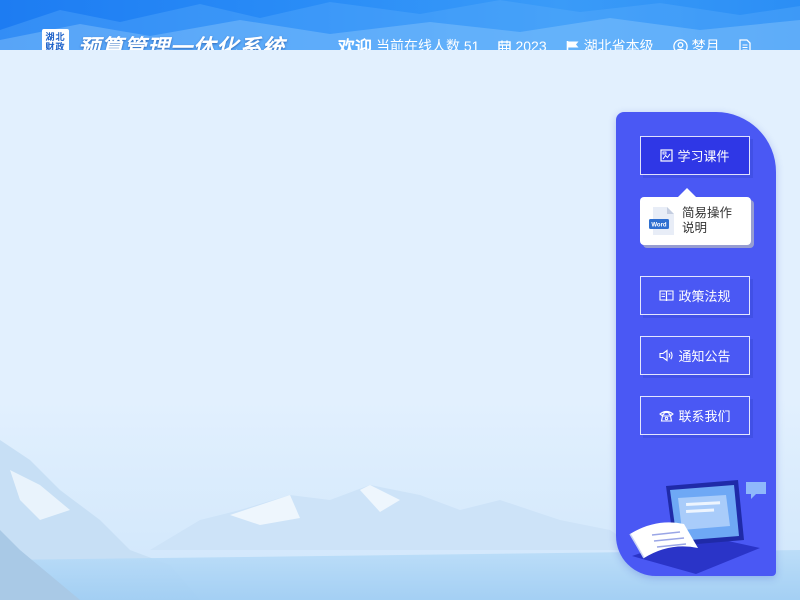 The width and height of the screenshot is (800, 600). Describe the element at coordinates (667, 155) in the screenshot. I see `courseware-icon` at that location.